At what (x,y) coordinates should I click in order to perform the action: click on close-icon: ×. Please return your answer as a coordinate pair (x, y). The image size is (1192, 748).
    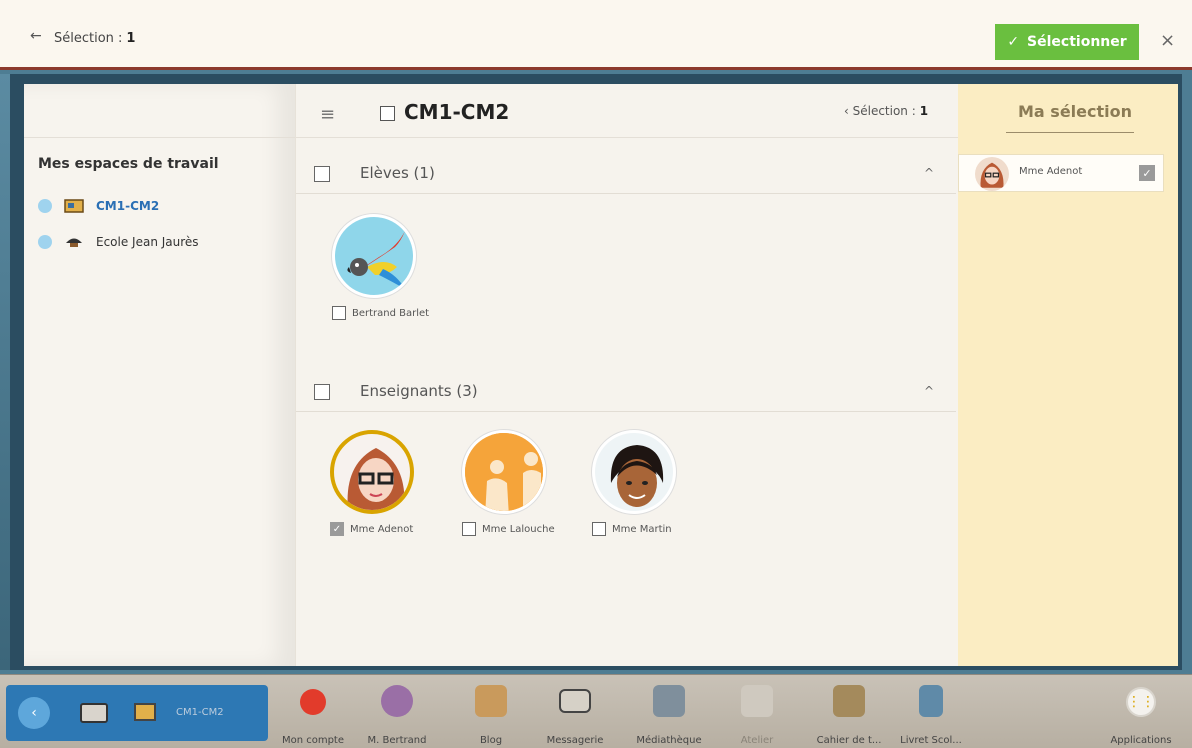
    Looking at the image, I should click on (1167, 40).